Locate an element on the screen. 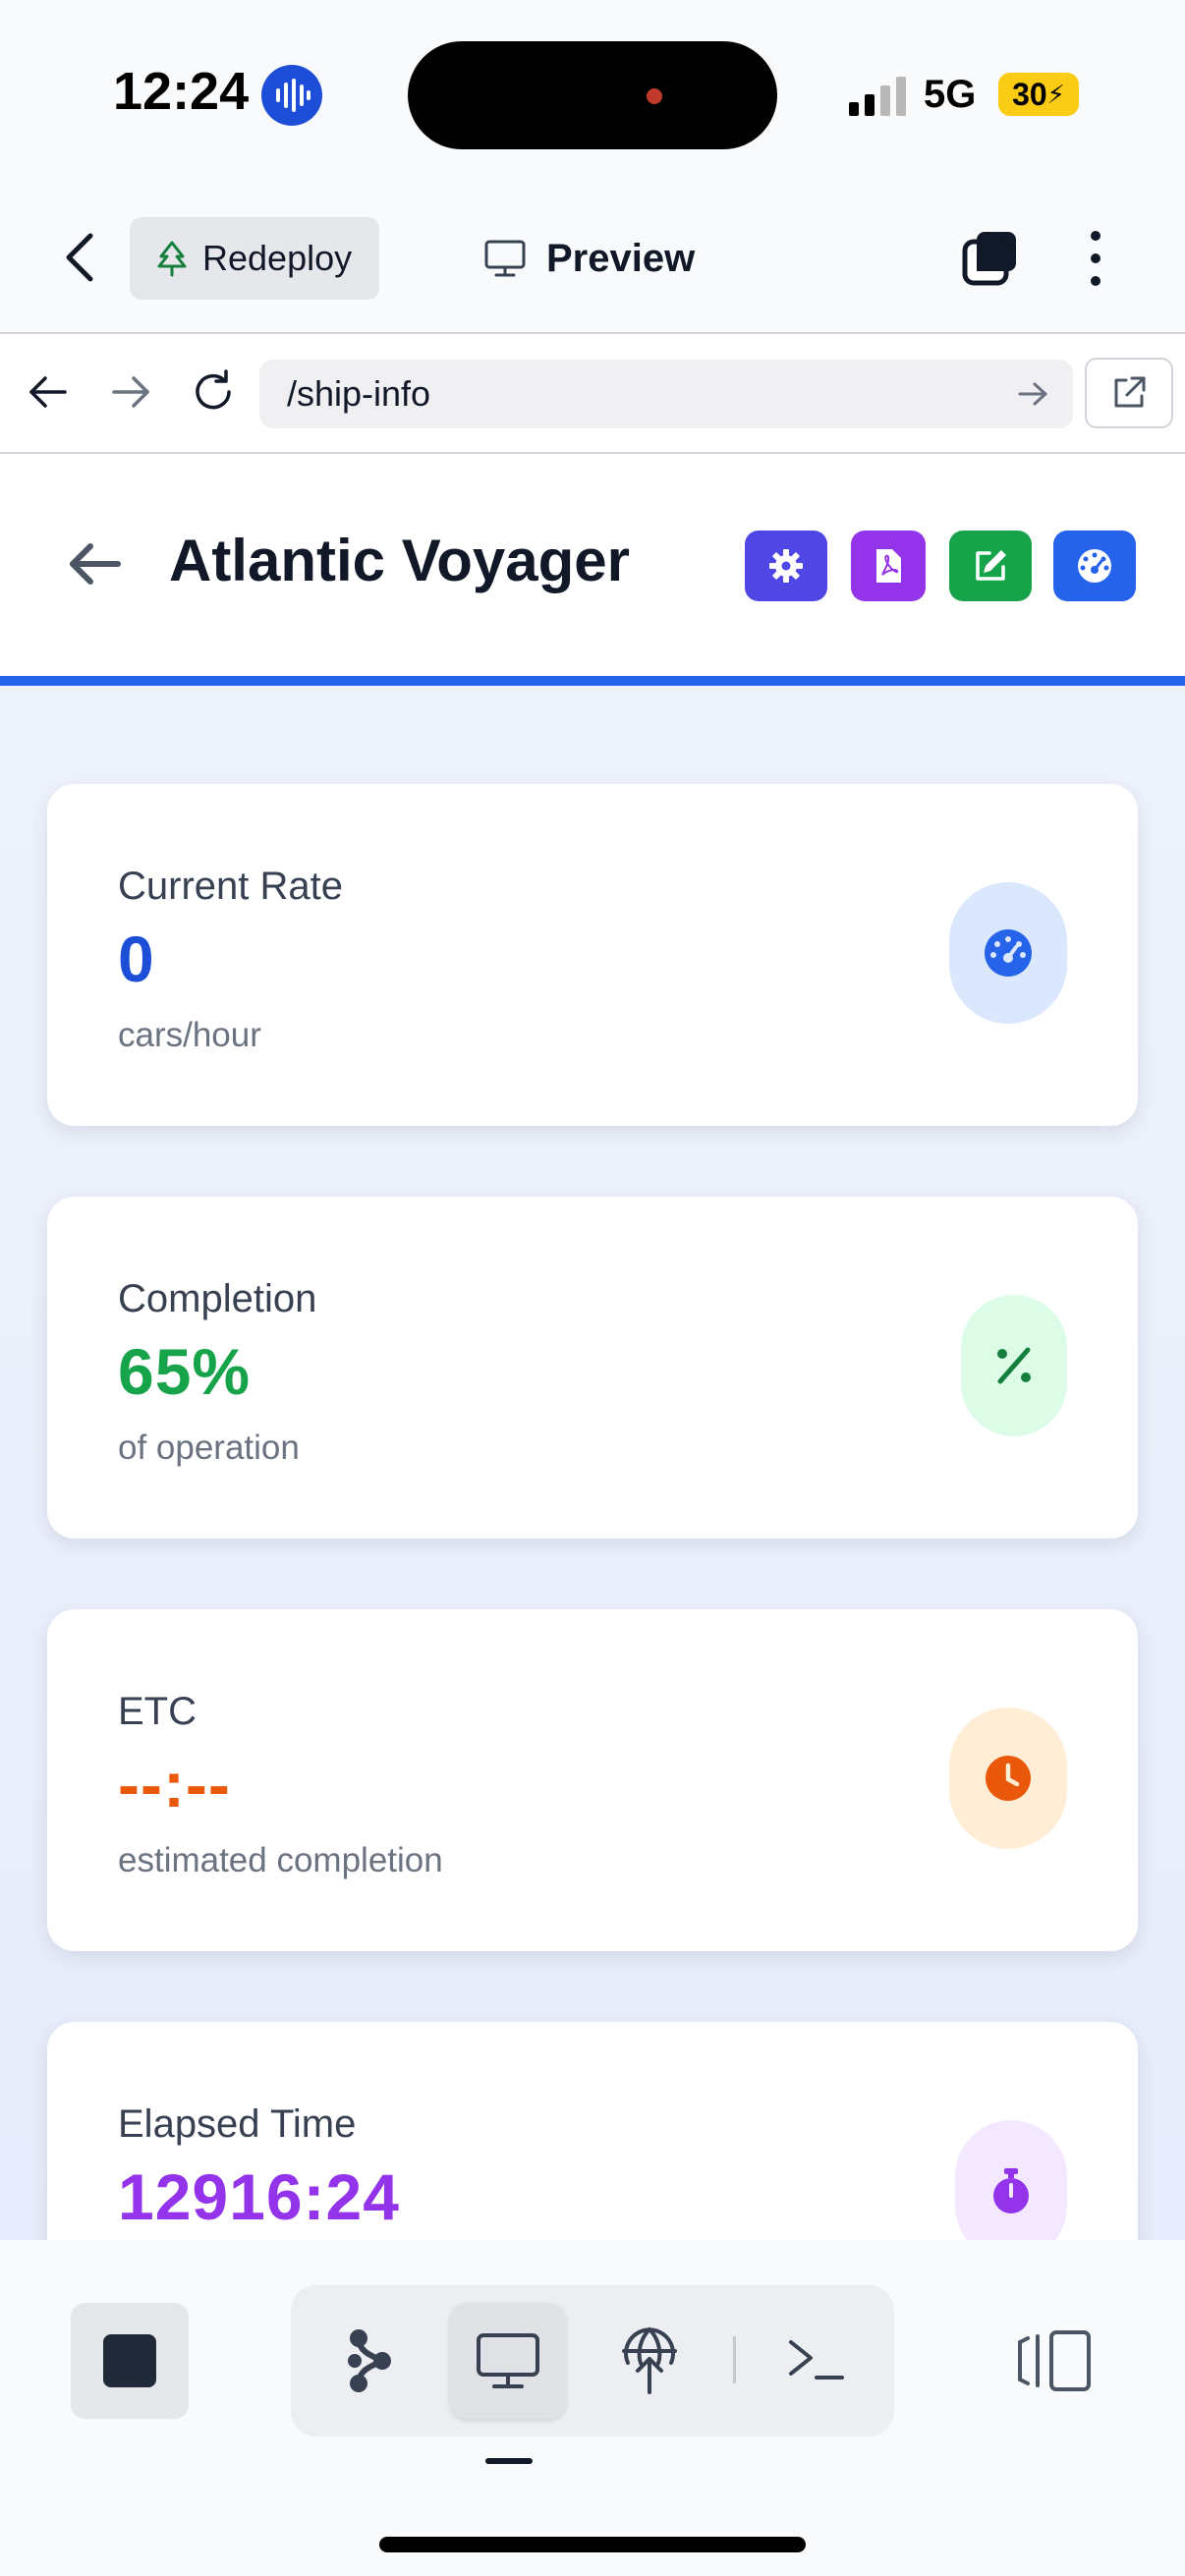 The image size is (1185, 2576). percent-icon is located at coordinates (1014, 1365).